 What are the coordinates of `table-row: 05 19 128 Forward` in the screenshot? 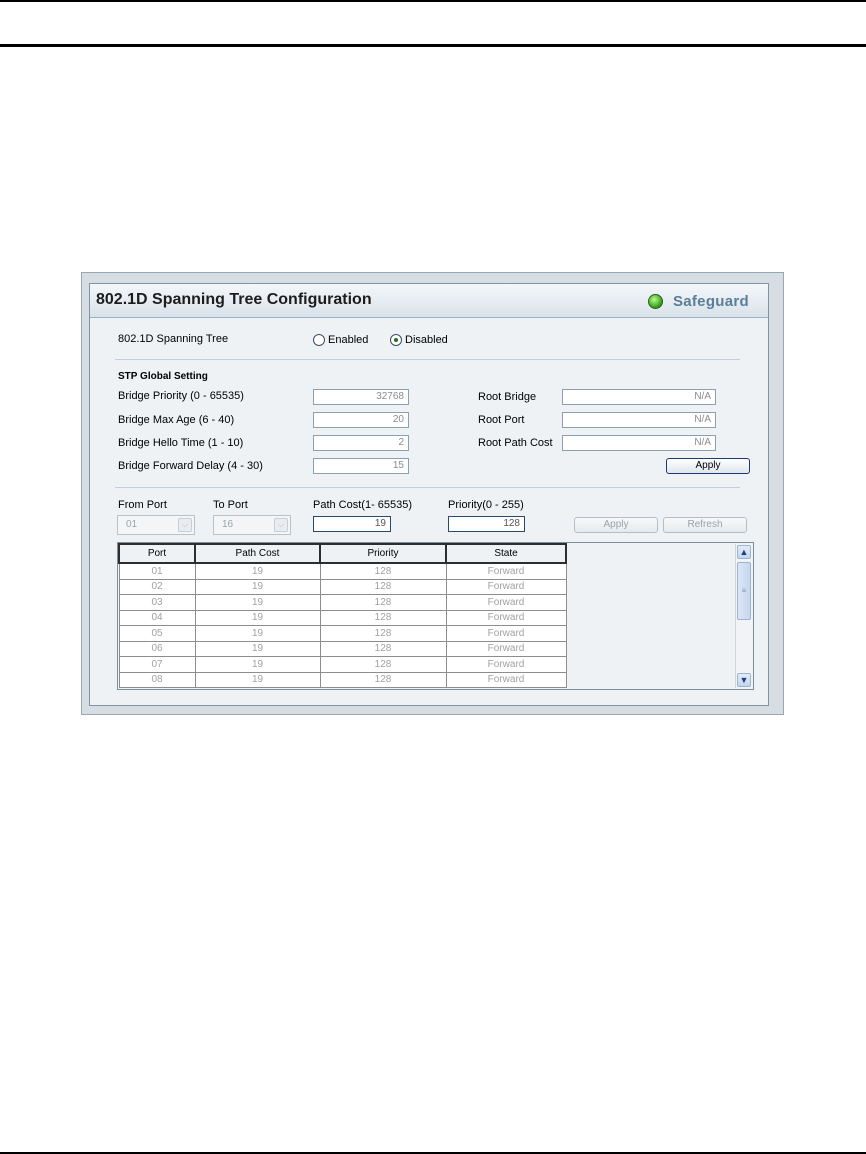 It's located at (342, 633).